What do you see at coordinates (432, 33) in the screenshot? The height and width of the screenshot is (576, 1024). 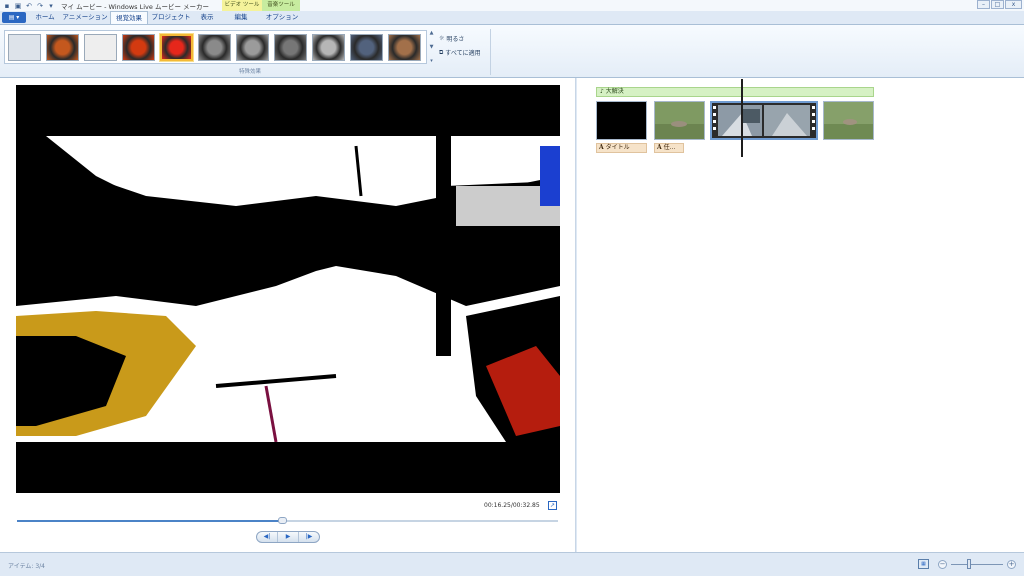 I see `gallery-up-icon: ▲` at bounding box center [432, 33].